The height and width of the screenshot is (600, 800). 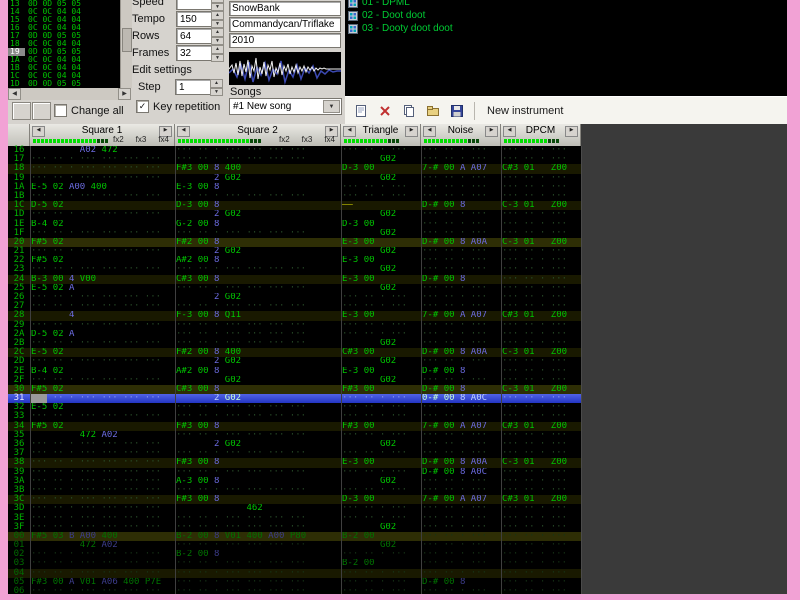 I want to click on song-title-input, so click(x=285, y=8).